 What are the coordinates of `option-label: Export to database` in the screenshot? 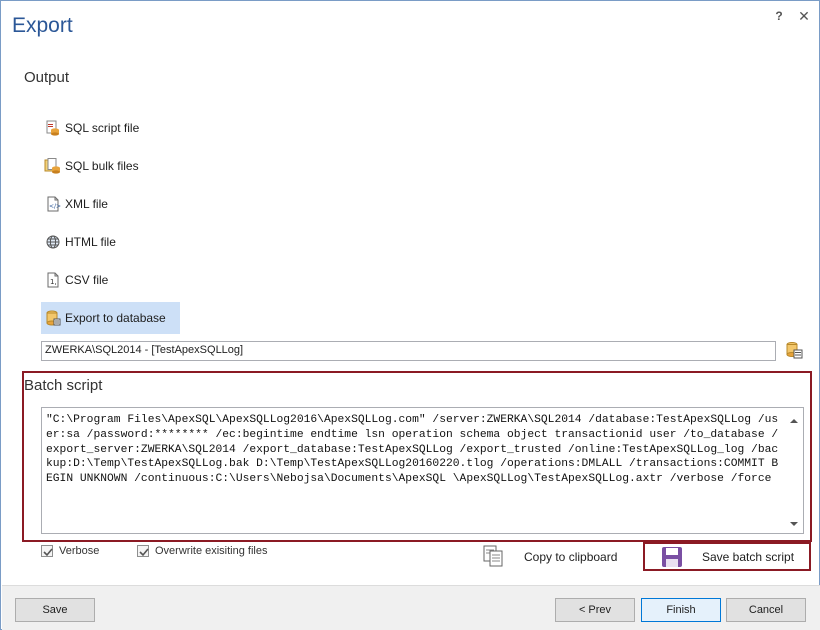 It's located at (115, 318).